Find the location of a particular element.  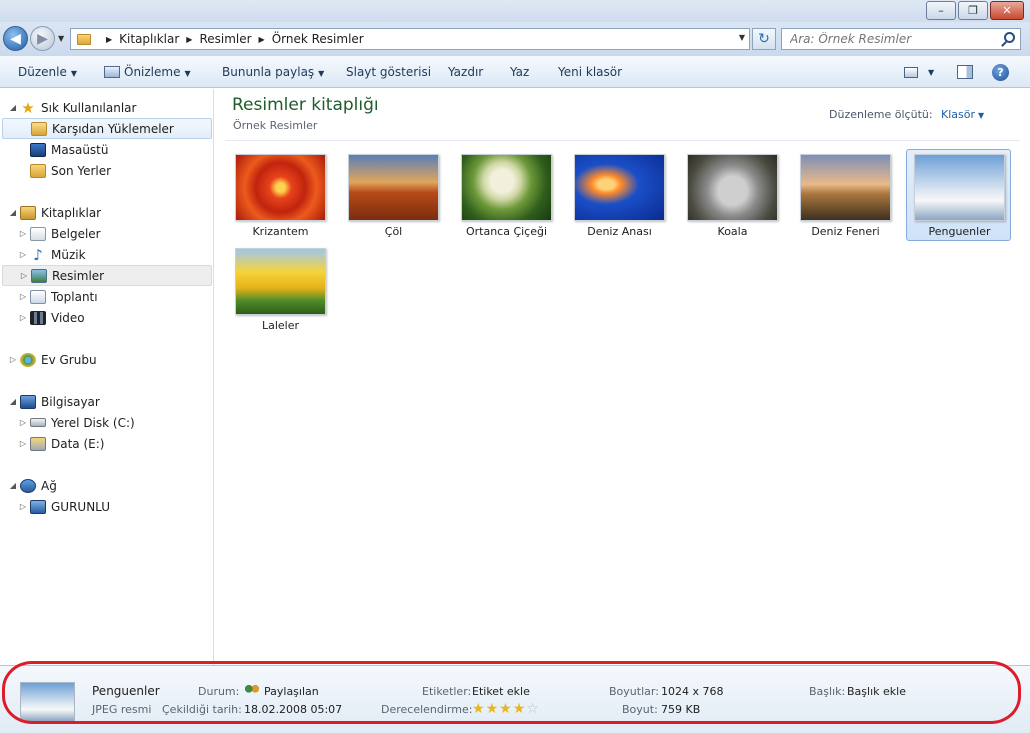

breadcrumb-sample-pictures: Örnek Resimler is located at coordinates (318, 39).